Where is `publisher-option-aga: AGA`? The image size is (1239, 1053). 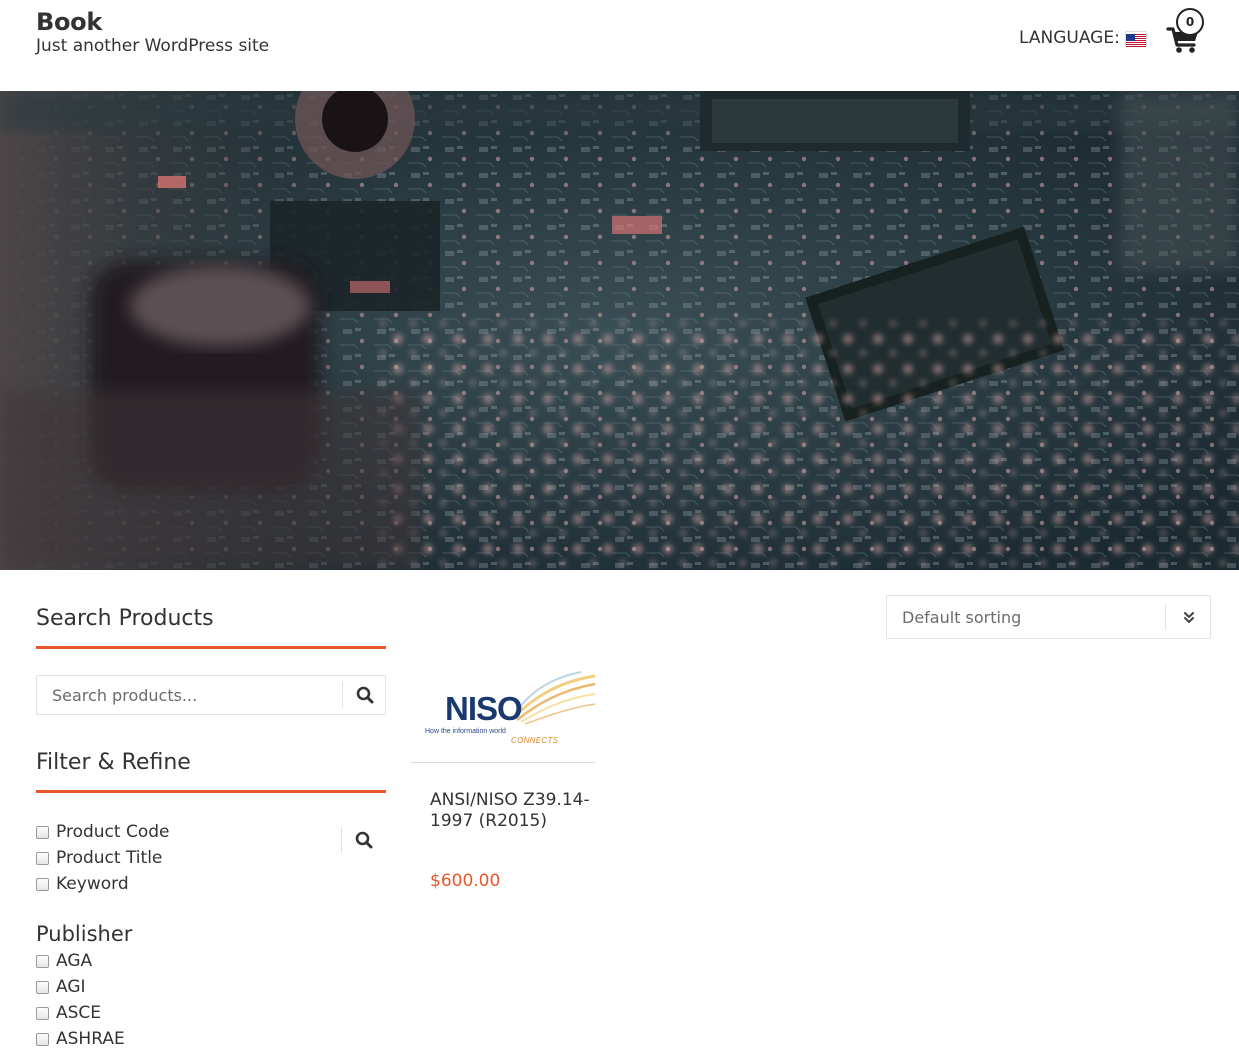 publisher-option-aga: AGA is located at coordinates (64, 961).